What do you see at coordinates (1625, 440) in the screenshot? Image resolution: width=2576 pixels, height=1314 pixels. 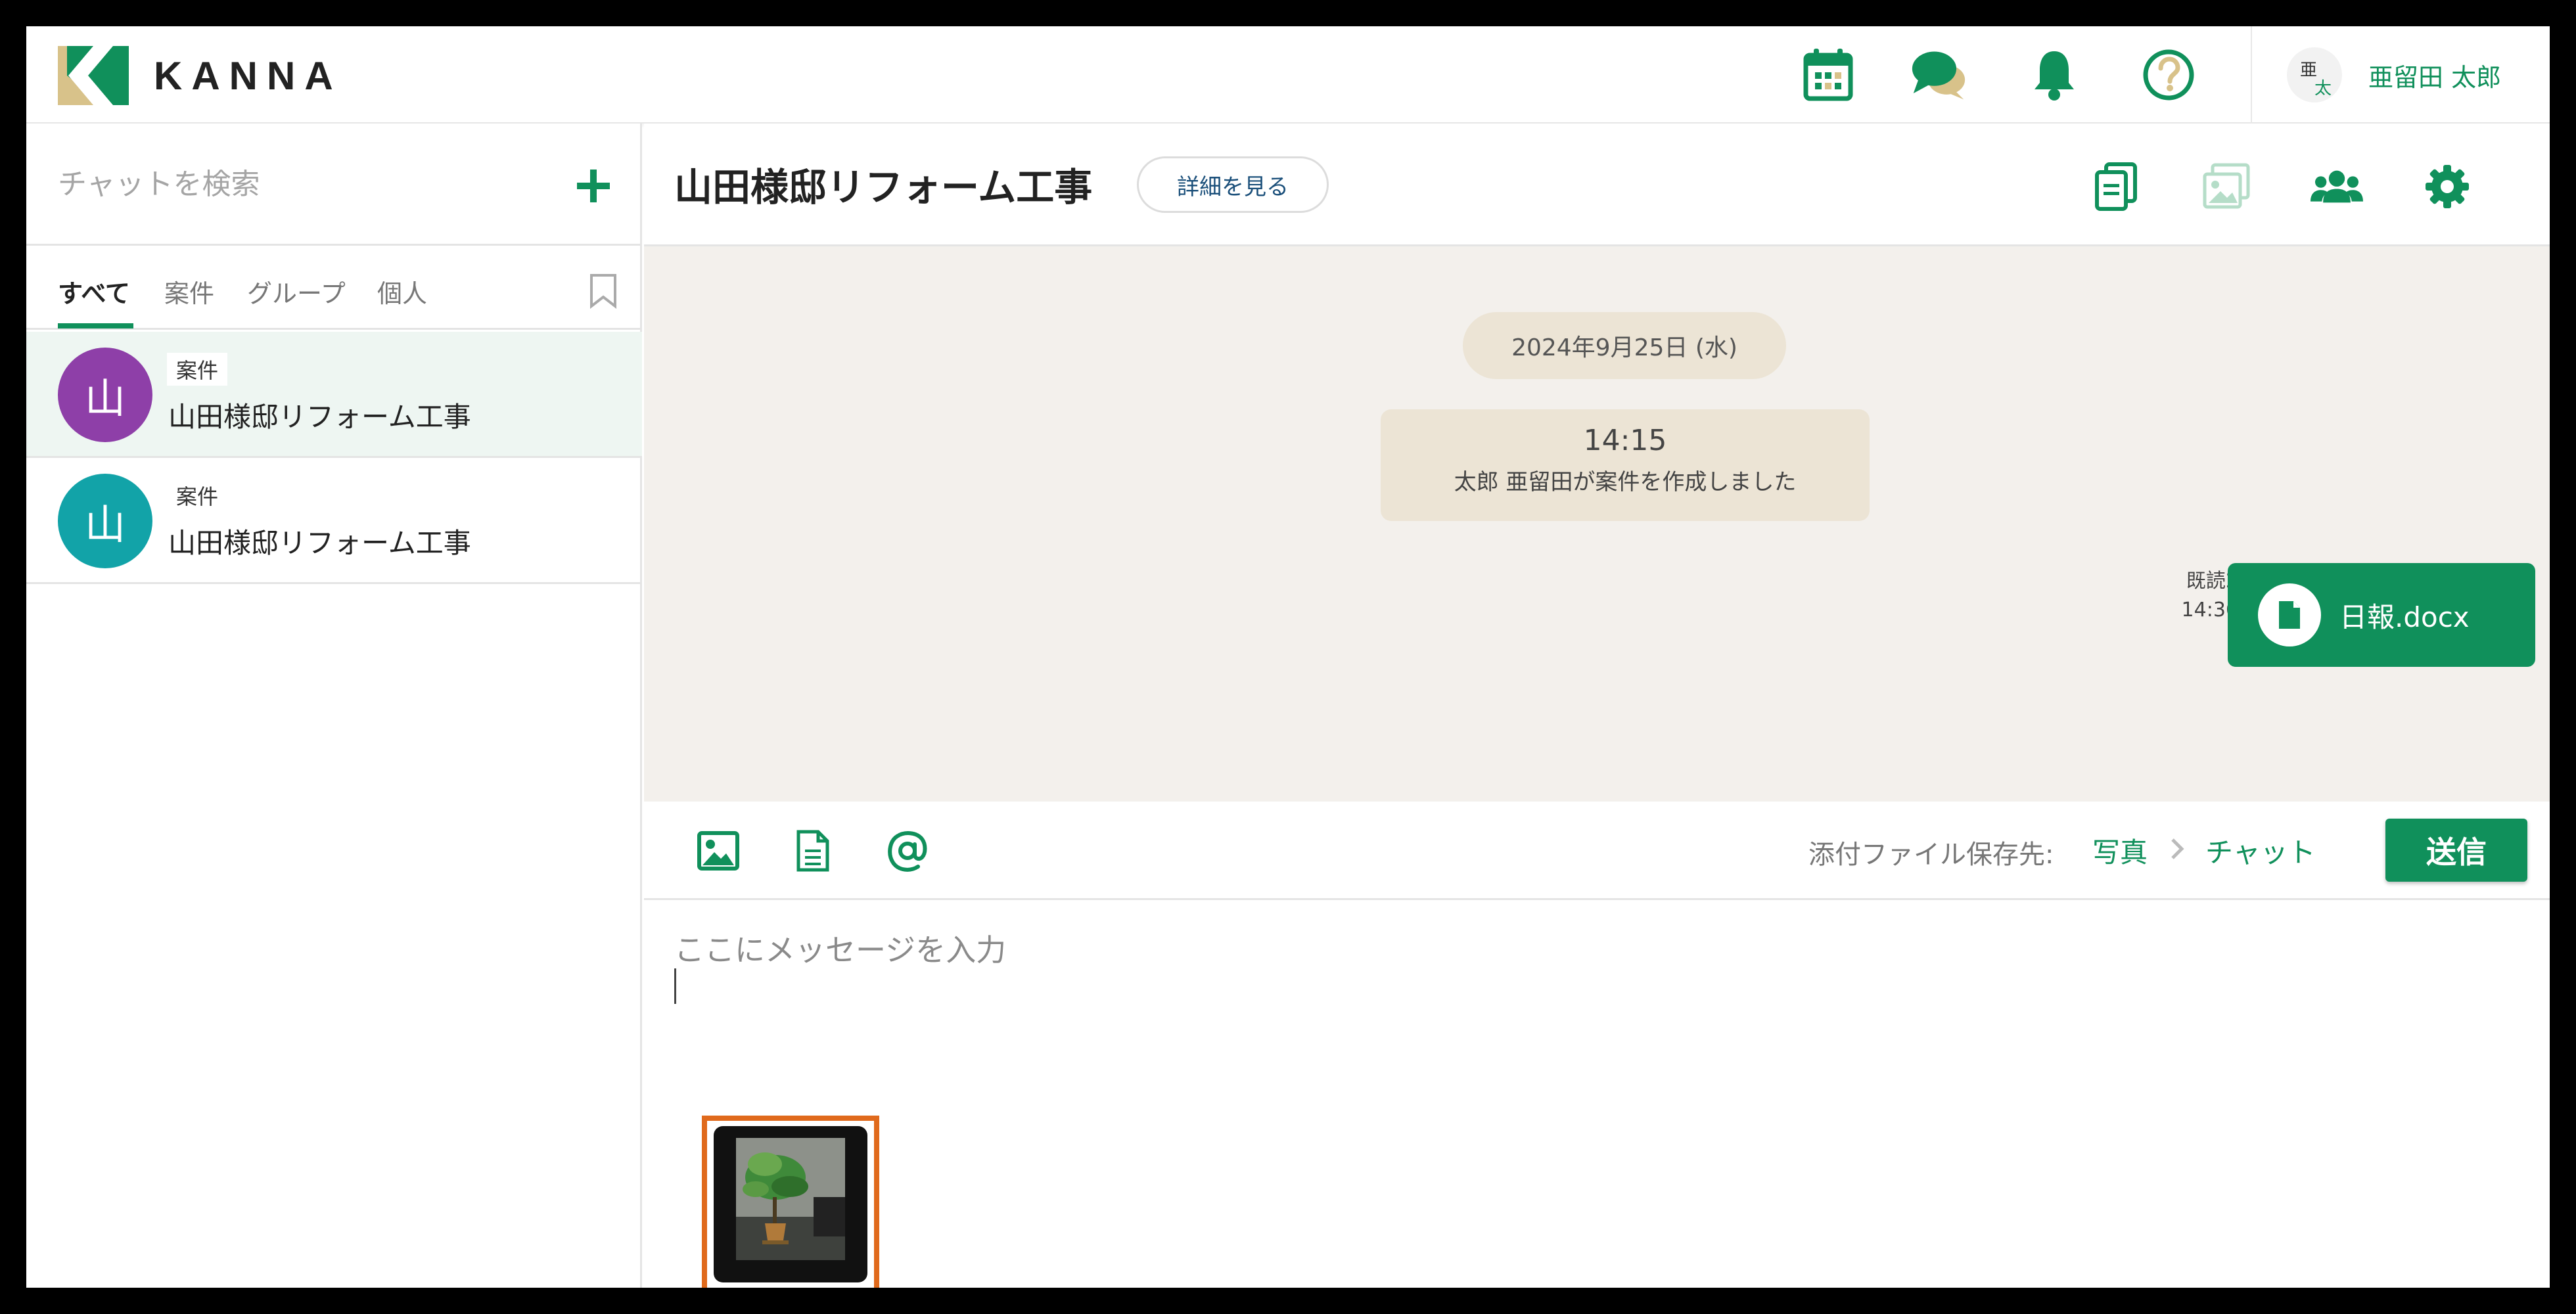 I see `system-message-time: 14:15` at bounding box center [1625, 440].